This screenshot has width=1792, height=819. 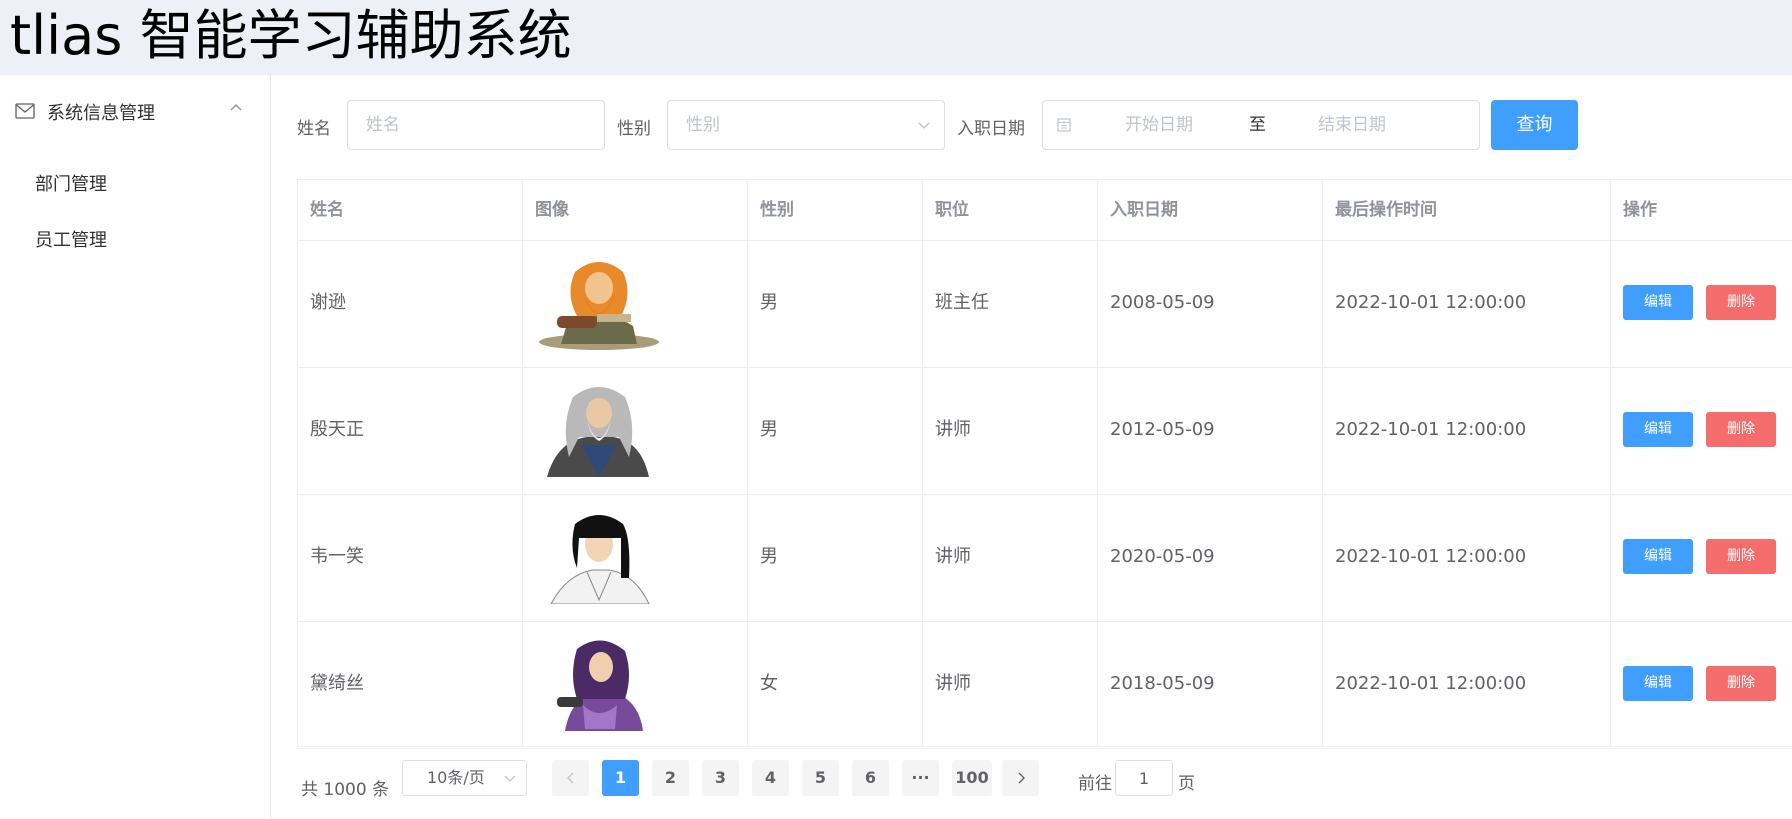 I want to click on page-button-1: 1, so click(x=620, y=778).